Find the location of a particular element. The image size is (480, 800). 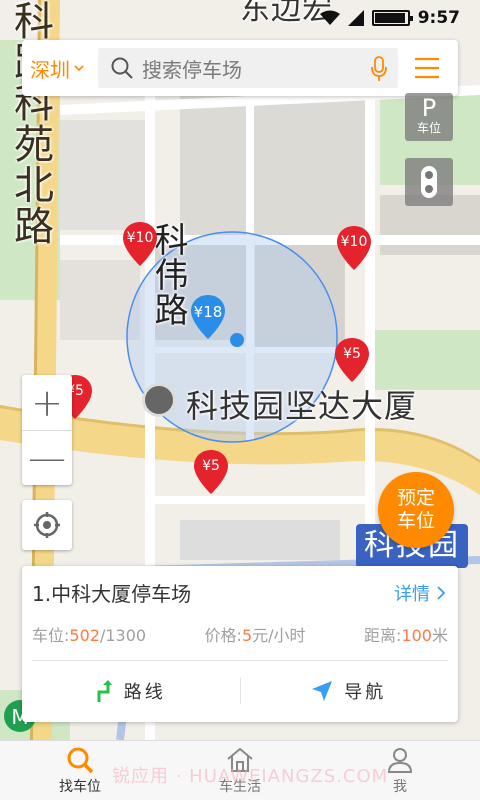

watermark: 锐应用 · HUAWEIANGZS.COM is located at coordinates (250, 776).